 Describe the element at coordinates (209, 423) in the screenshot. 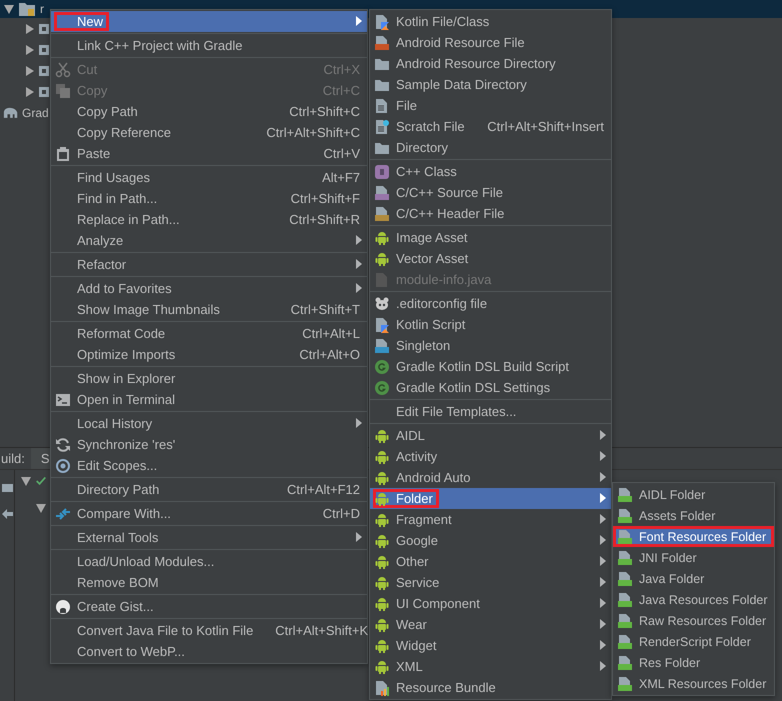

I see `menu-item: Local History` at that location.